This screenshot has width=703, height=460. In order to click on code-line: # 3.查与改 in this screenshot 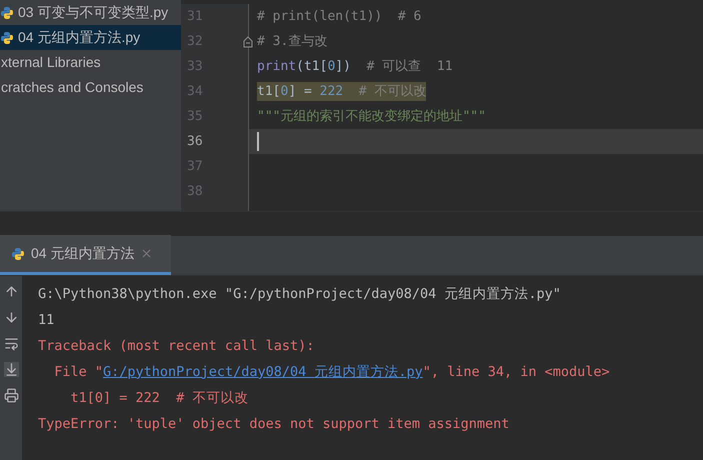, I will do `click(292, 41)`.